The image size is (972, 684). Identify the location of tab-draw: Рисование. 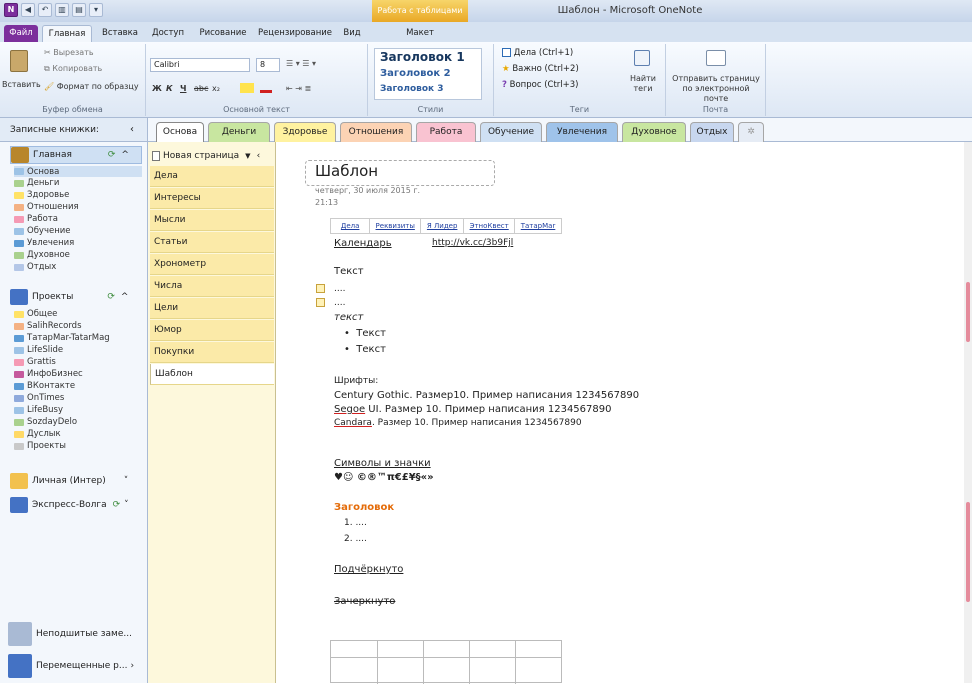
(223, 33).